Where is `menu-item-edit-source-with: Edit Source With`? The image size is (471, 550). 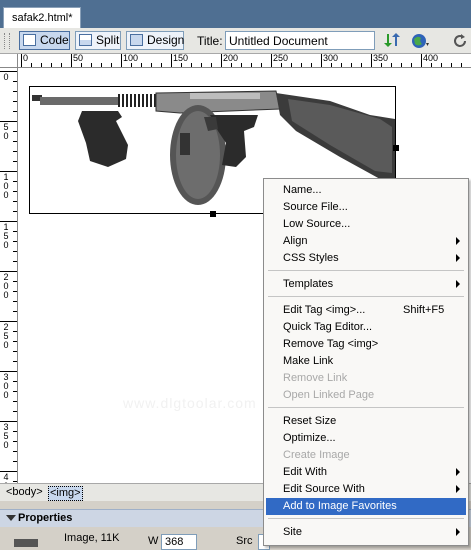 menu-item-edit-source-with: Edit Source With is located at coordinates (366, 489).